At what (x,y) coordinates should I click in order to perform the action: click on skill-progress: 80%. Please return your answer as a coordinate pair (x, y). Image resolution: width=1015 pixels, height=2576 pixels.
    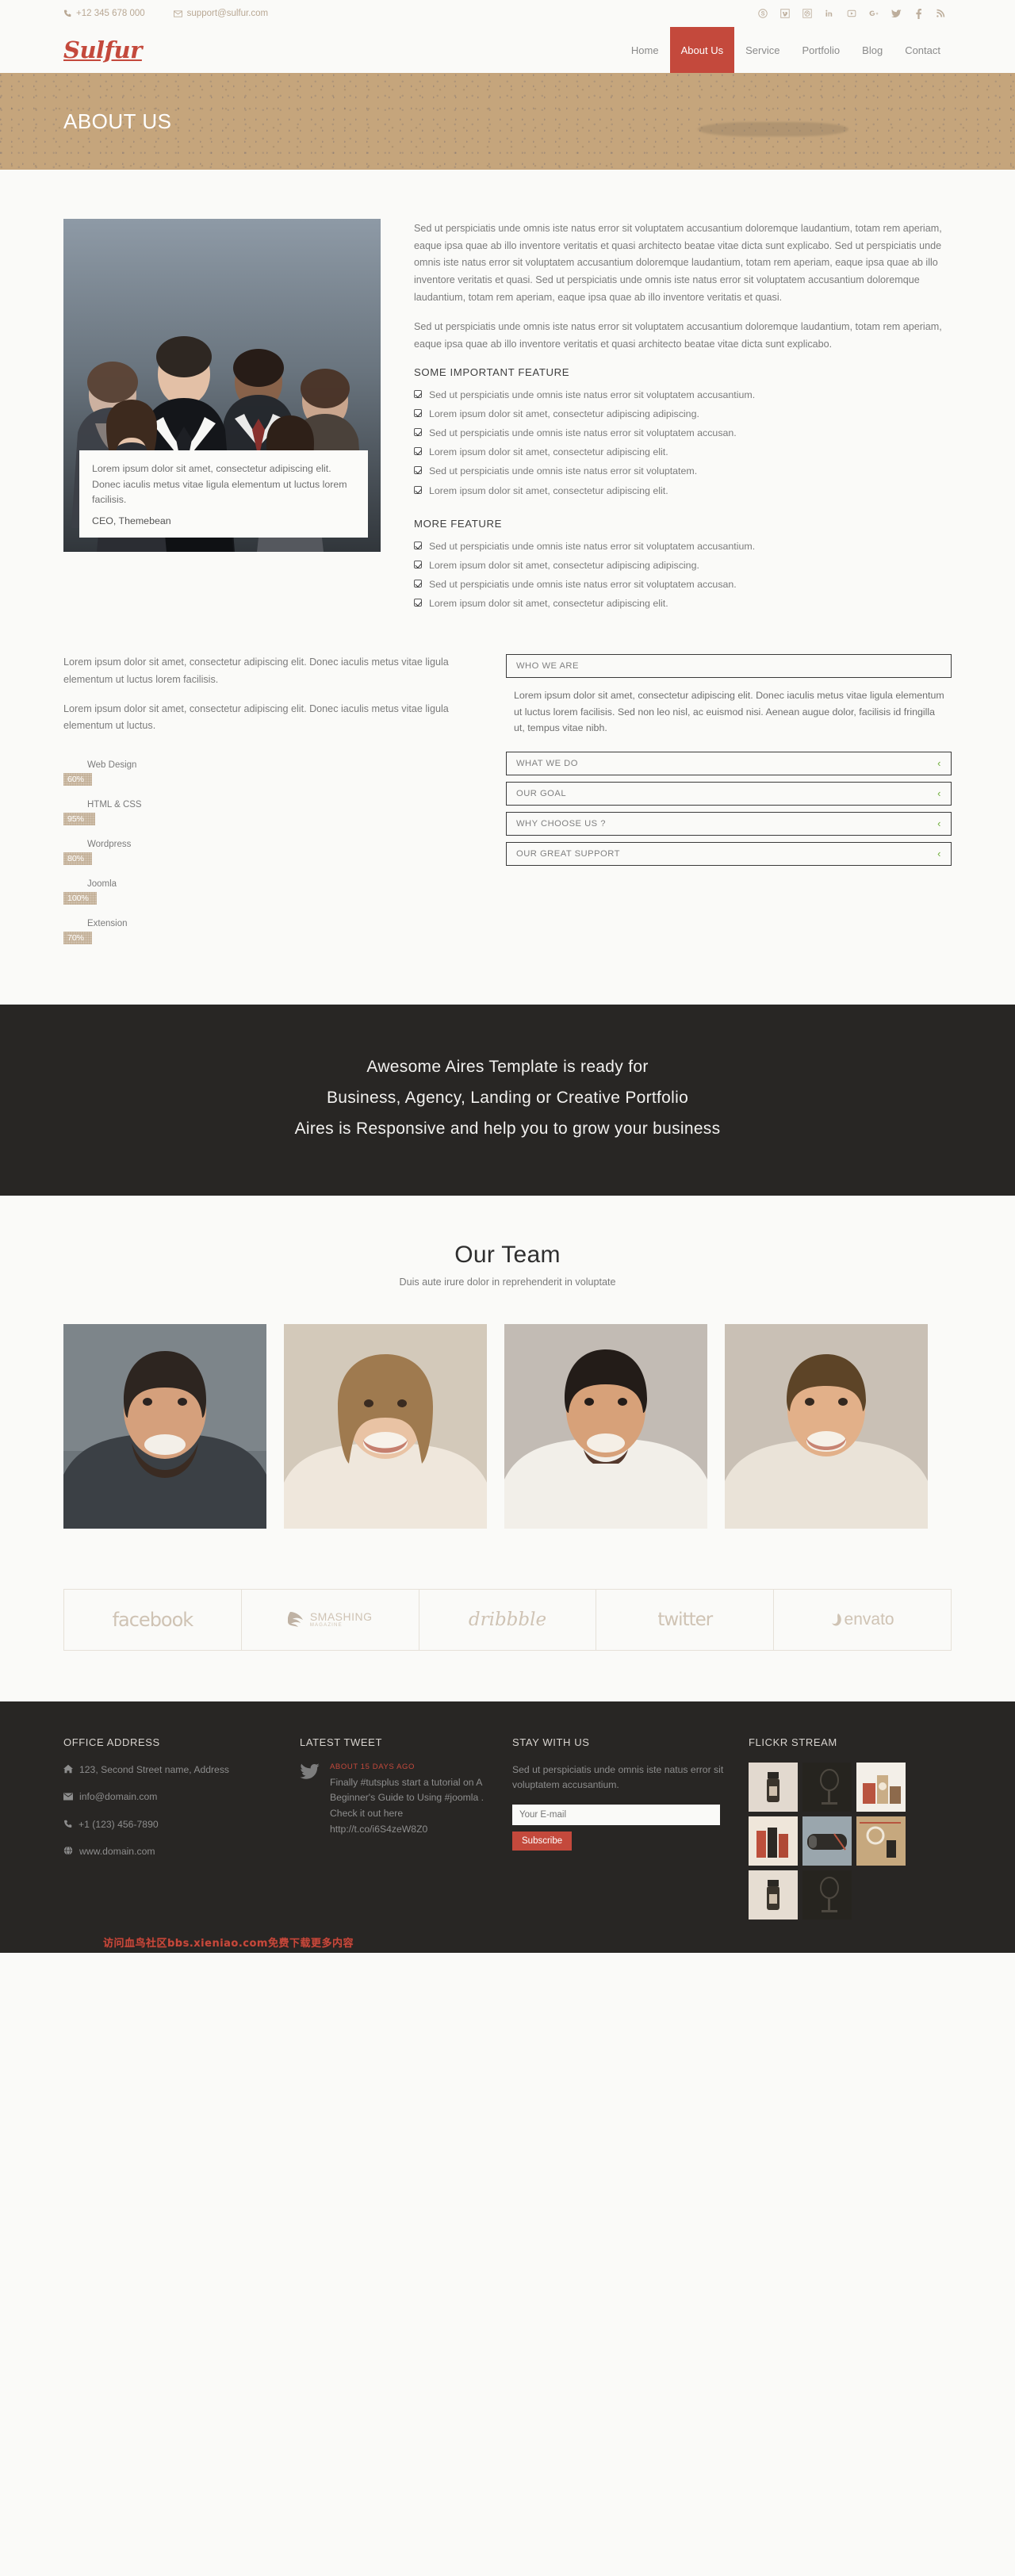
    Looking at the image, I should click on (77, 859).